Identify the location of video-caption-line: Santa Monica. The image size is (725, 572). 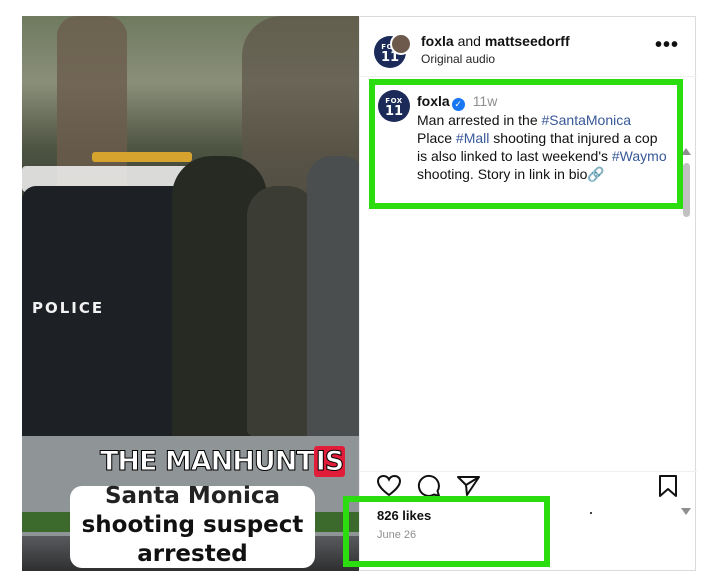
(192, 496).